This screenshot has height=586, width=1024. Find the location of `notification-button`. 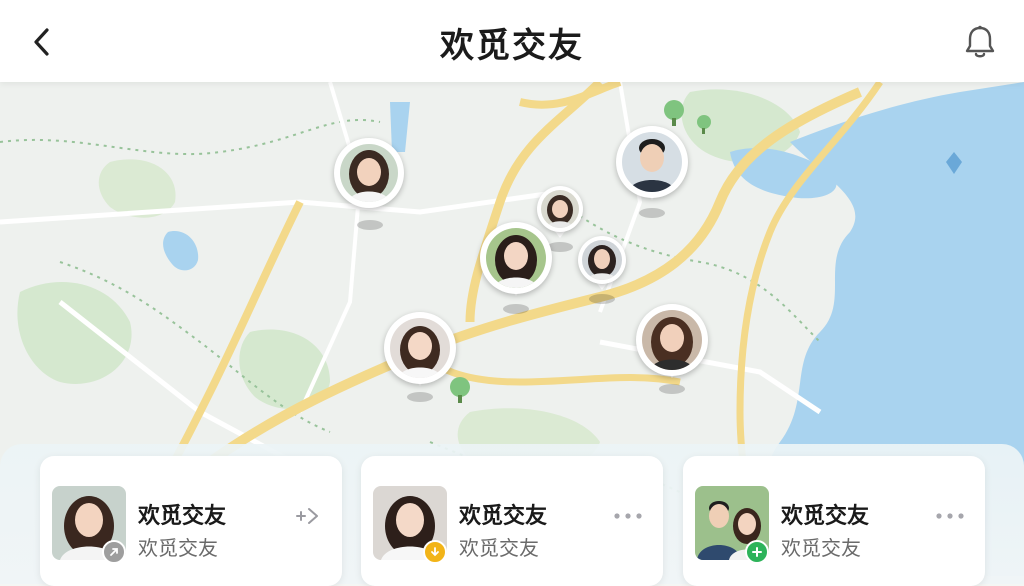

notification-button is located at coordinates (980, 42).